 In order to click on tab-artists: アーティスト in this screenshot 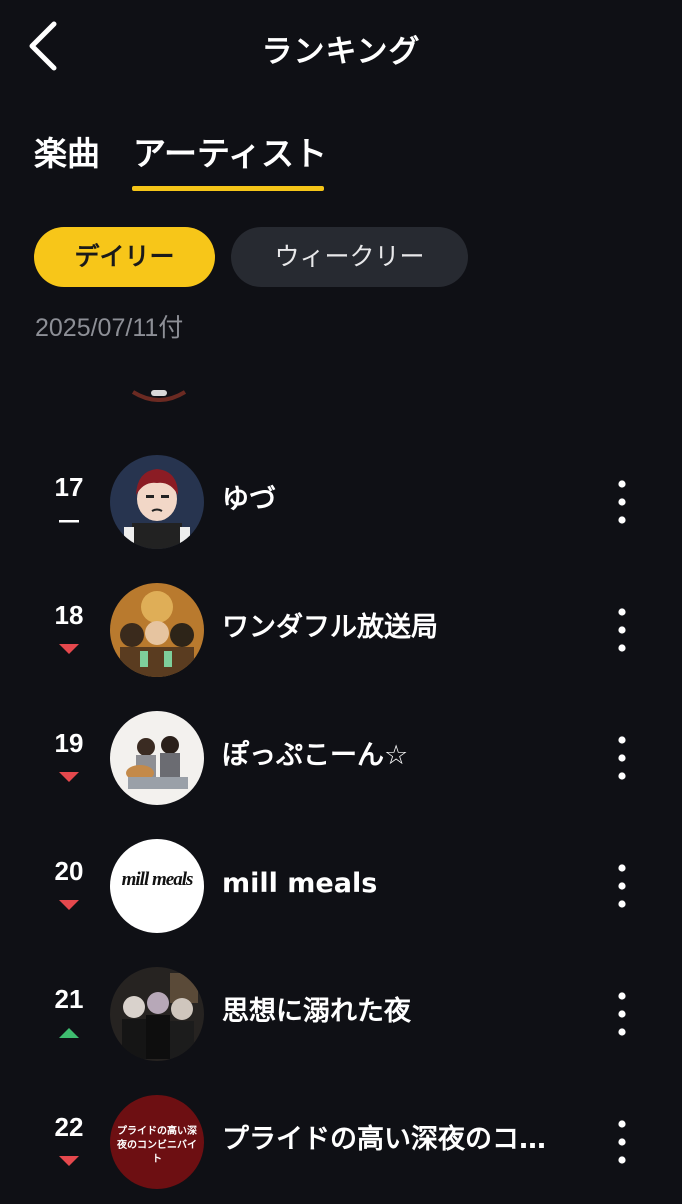, I will do `click(230, 154)`.